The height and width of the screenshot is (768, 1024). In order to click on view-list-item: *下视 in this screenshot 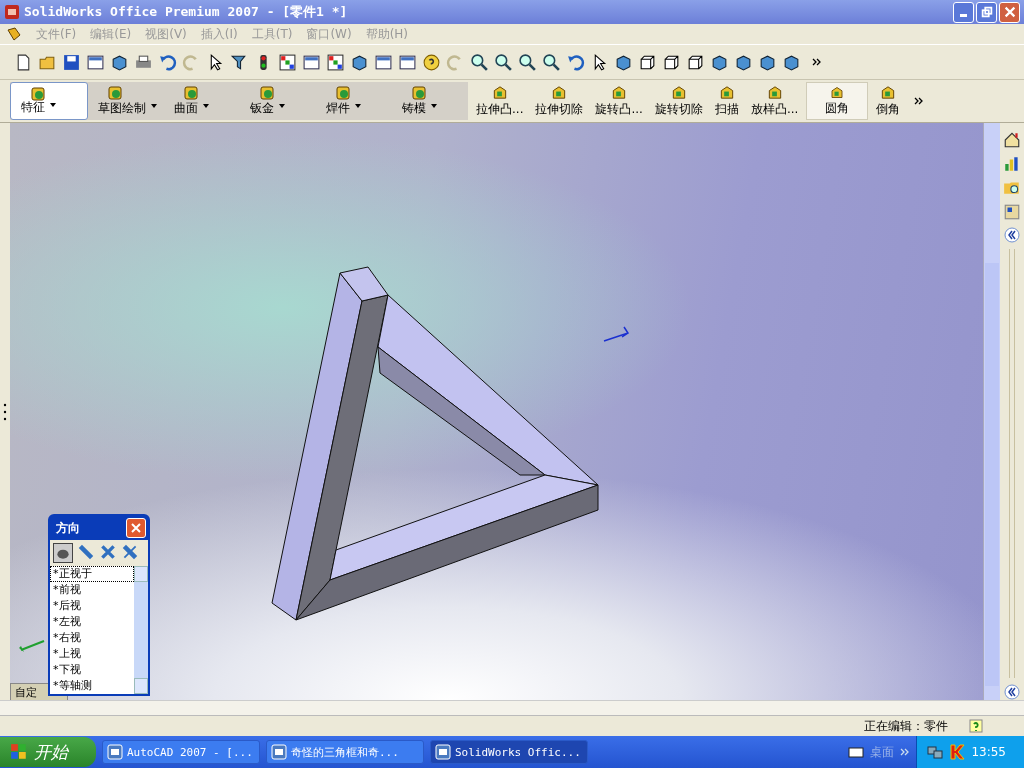, I will do `click(92, 670)`.